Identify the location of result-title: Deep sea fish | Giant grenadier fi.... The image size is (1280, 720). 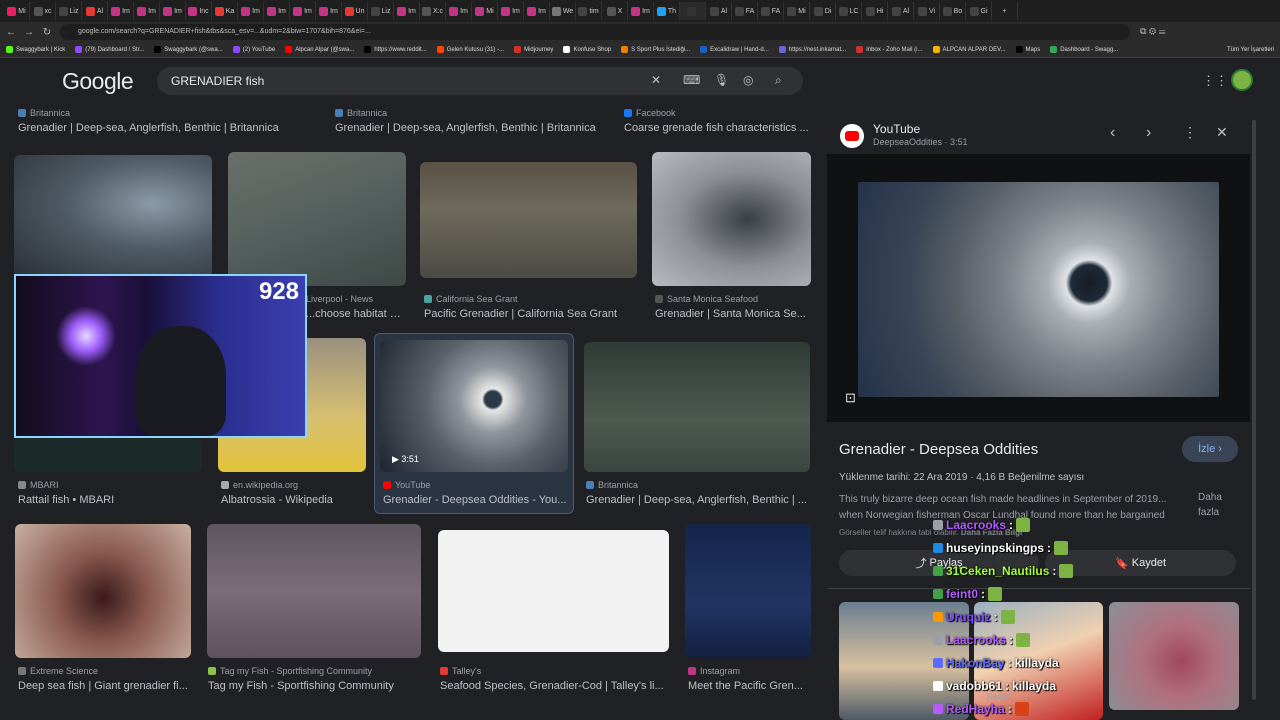
(105, 686).